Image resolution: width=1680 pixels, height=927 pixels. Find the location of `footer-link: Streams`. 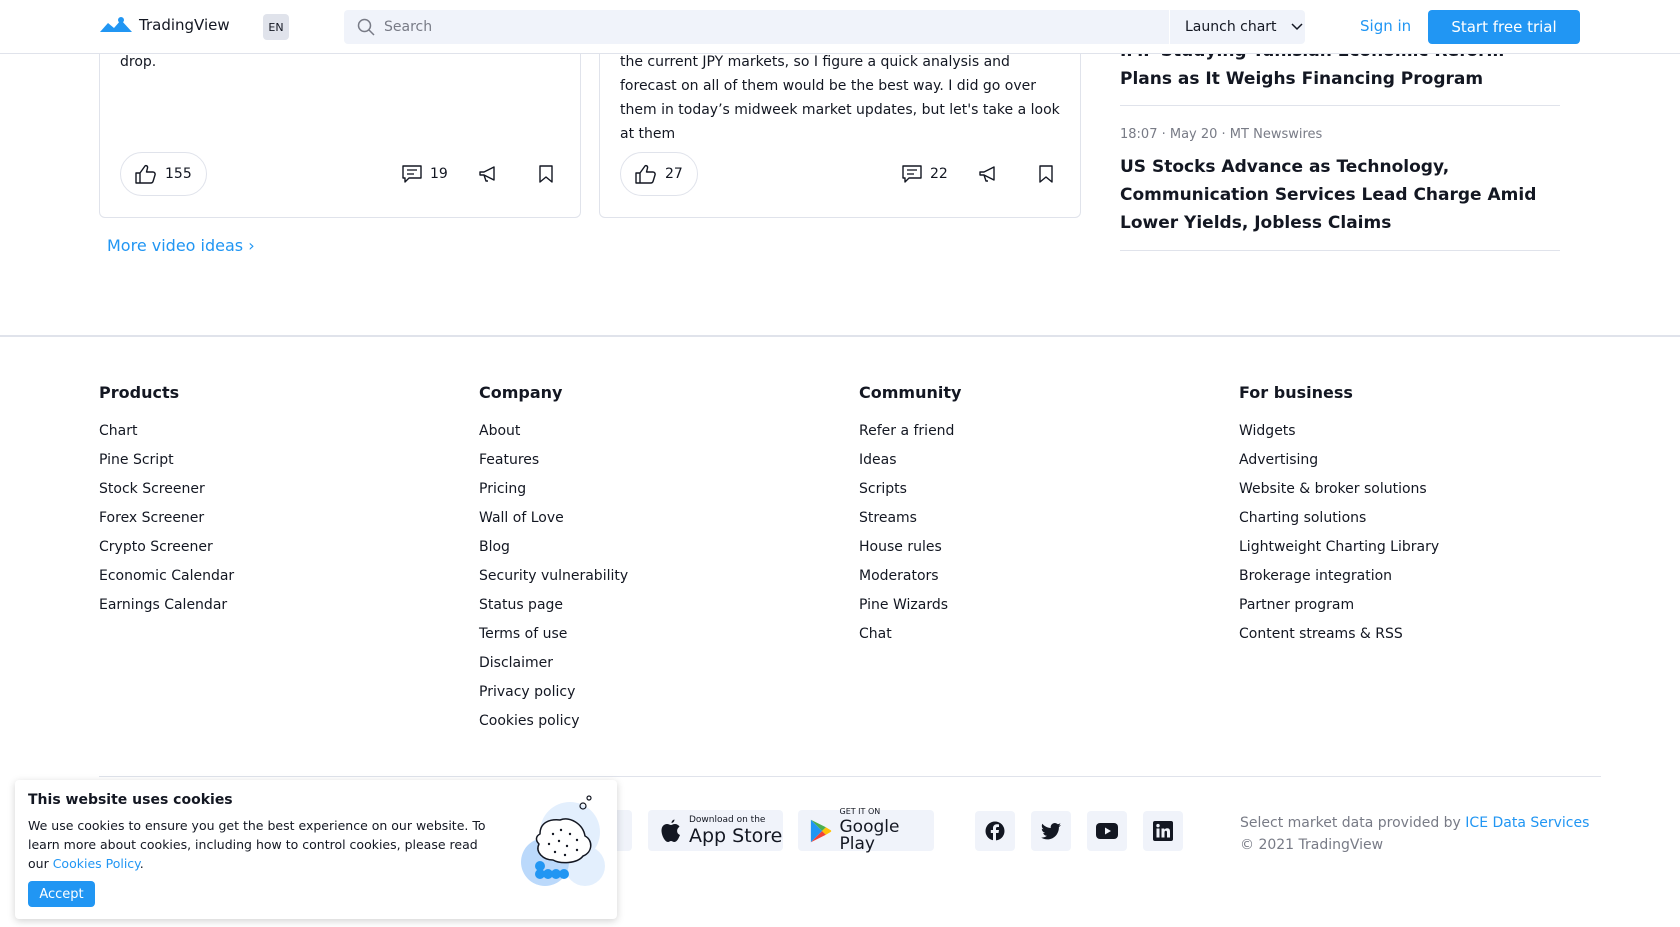

footer-link: Streams is located at coordinates (910, 518).